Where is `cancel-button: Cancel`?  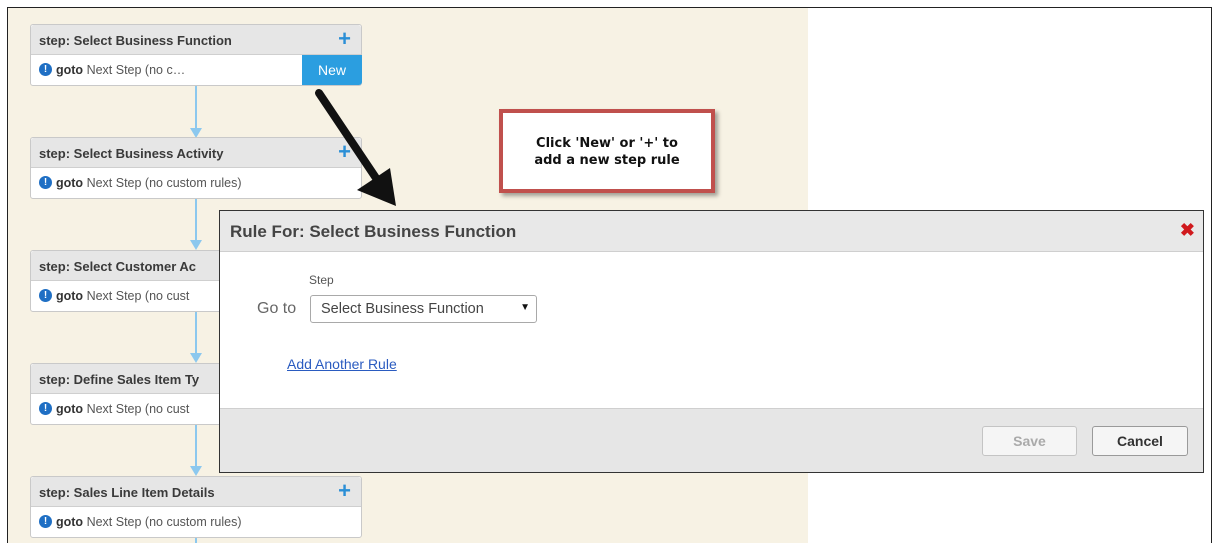
cancel-button: Cancel is located at coordinates (1140, 441).